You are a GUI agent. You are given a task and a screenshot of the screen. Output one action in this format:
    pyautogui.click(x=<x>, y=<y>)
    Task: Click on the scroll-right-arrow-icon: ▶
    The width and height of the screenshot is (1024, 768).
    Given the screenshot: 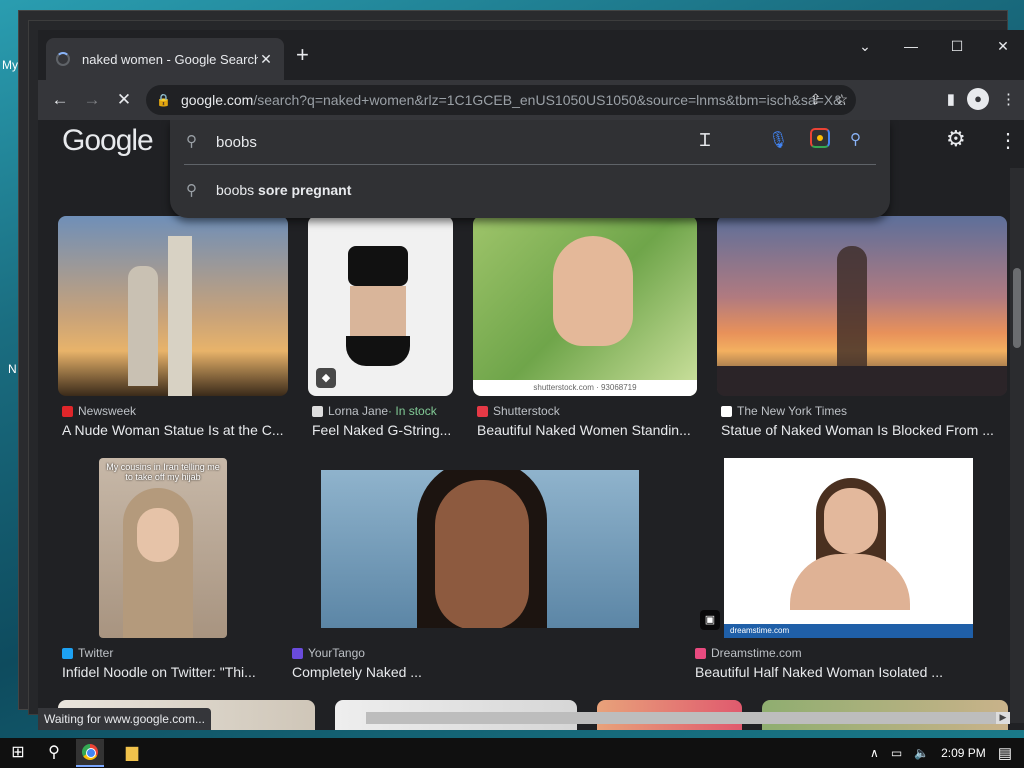 What is the action you would take?
    pyautogui.click(x=1003, y=718)
    